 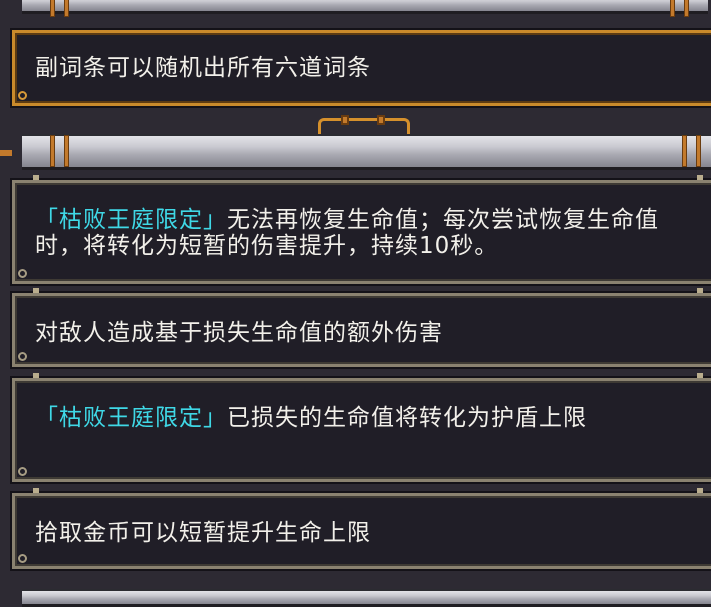 I want to click on header-panel: 副词条可以随机出所有六道词条, so click(x=361, y=68).